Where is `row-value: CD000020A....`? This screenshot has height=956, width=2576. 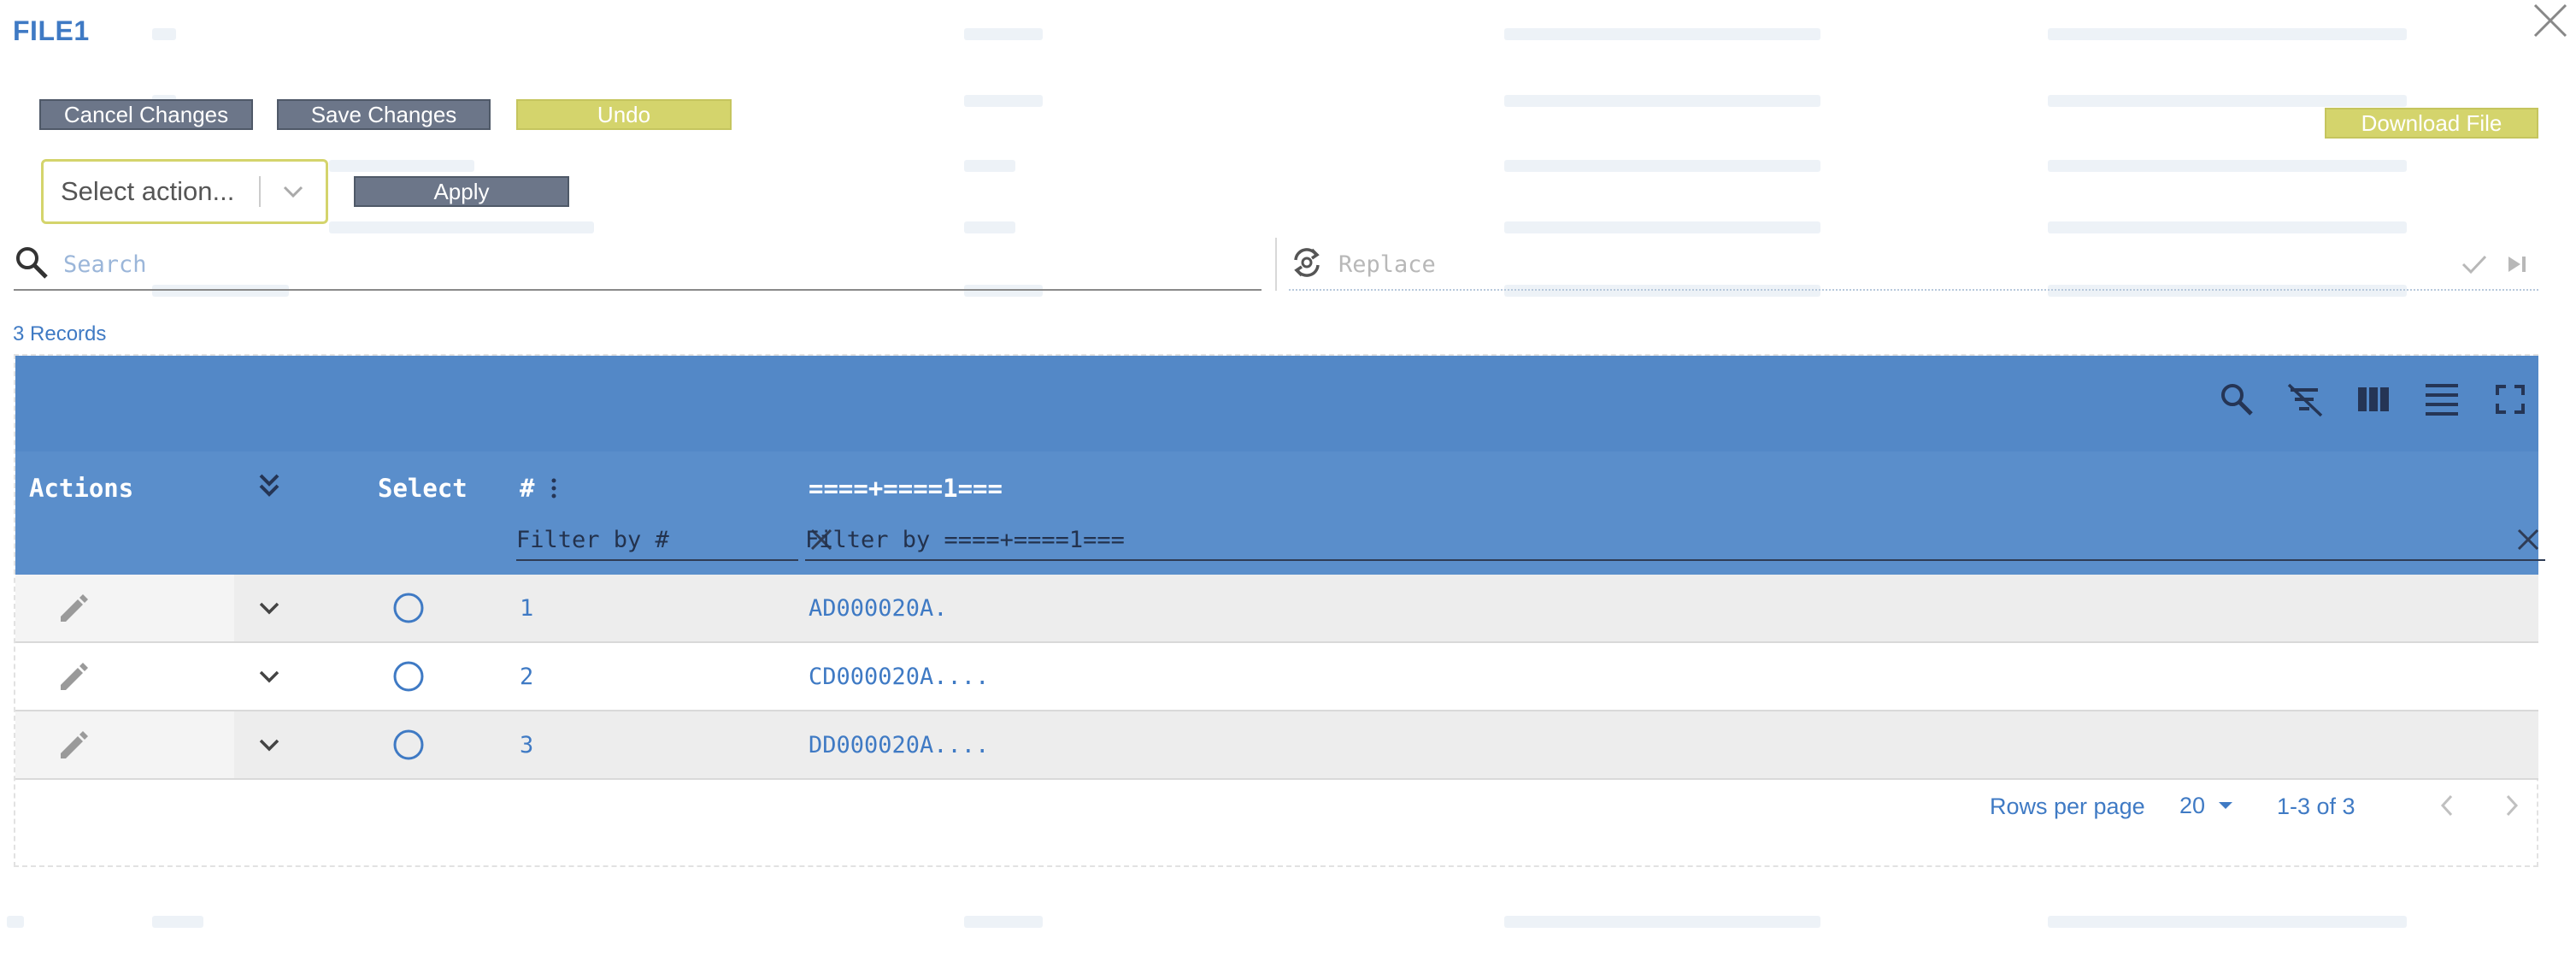
row-value: CD000020A.... is located at coordinates (899, 676).